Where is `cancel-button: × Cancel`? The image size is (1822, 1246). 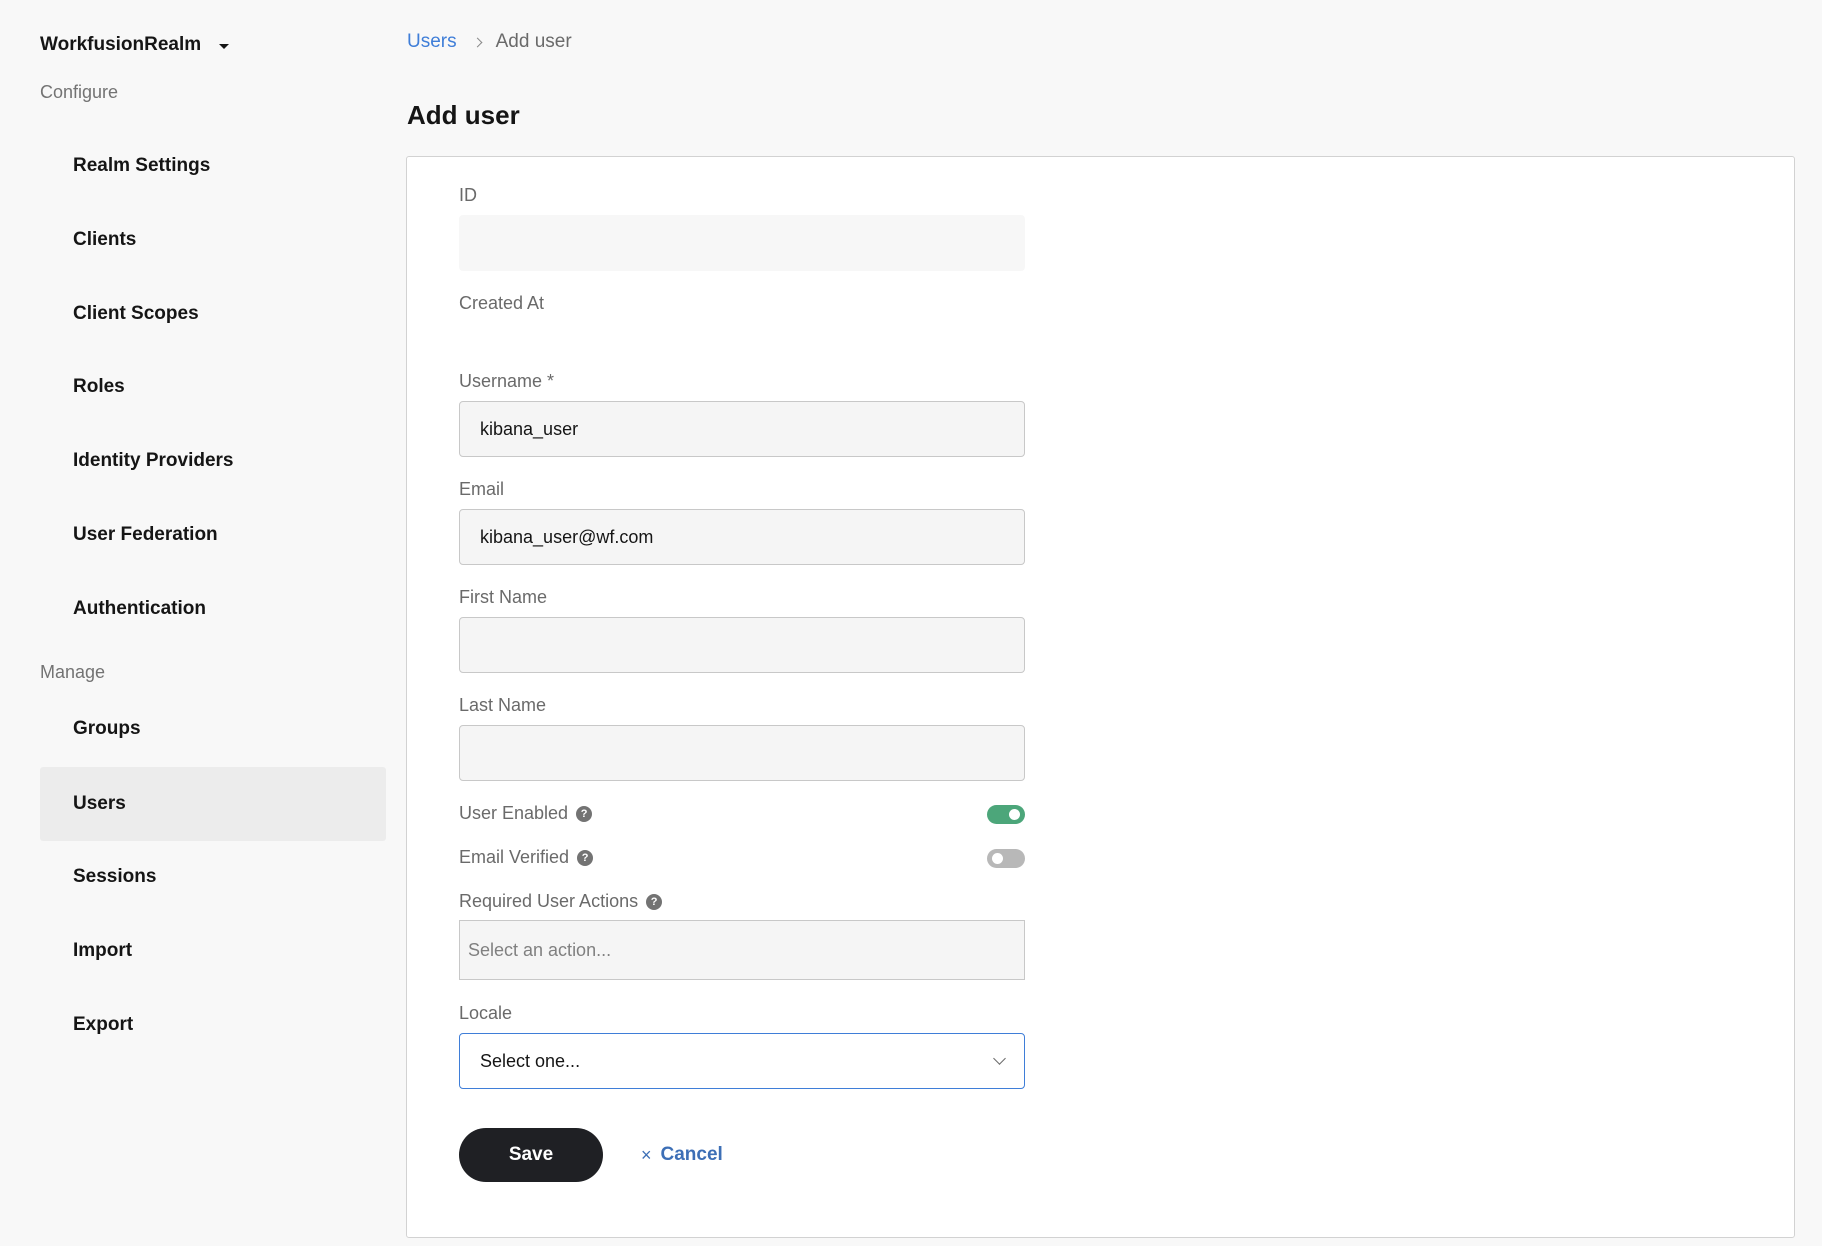 cancel-button: × Cancel is located at coordinates (682, 1155).